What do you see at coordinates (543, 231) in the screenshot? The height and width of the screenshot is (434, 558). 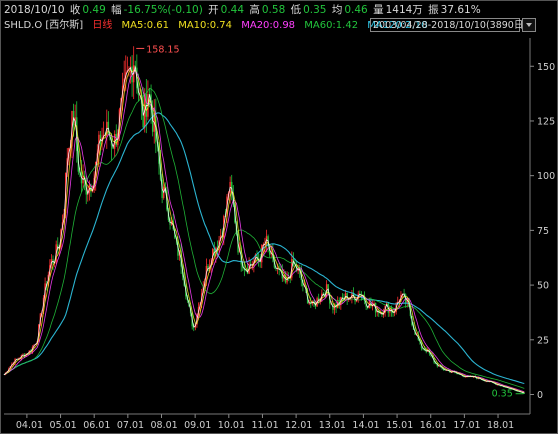 I see `y-tick-label: 75` at bounding box center [543, 231].